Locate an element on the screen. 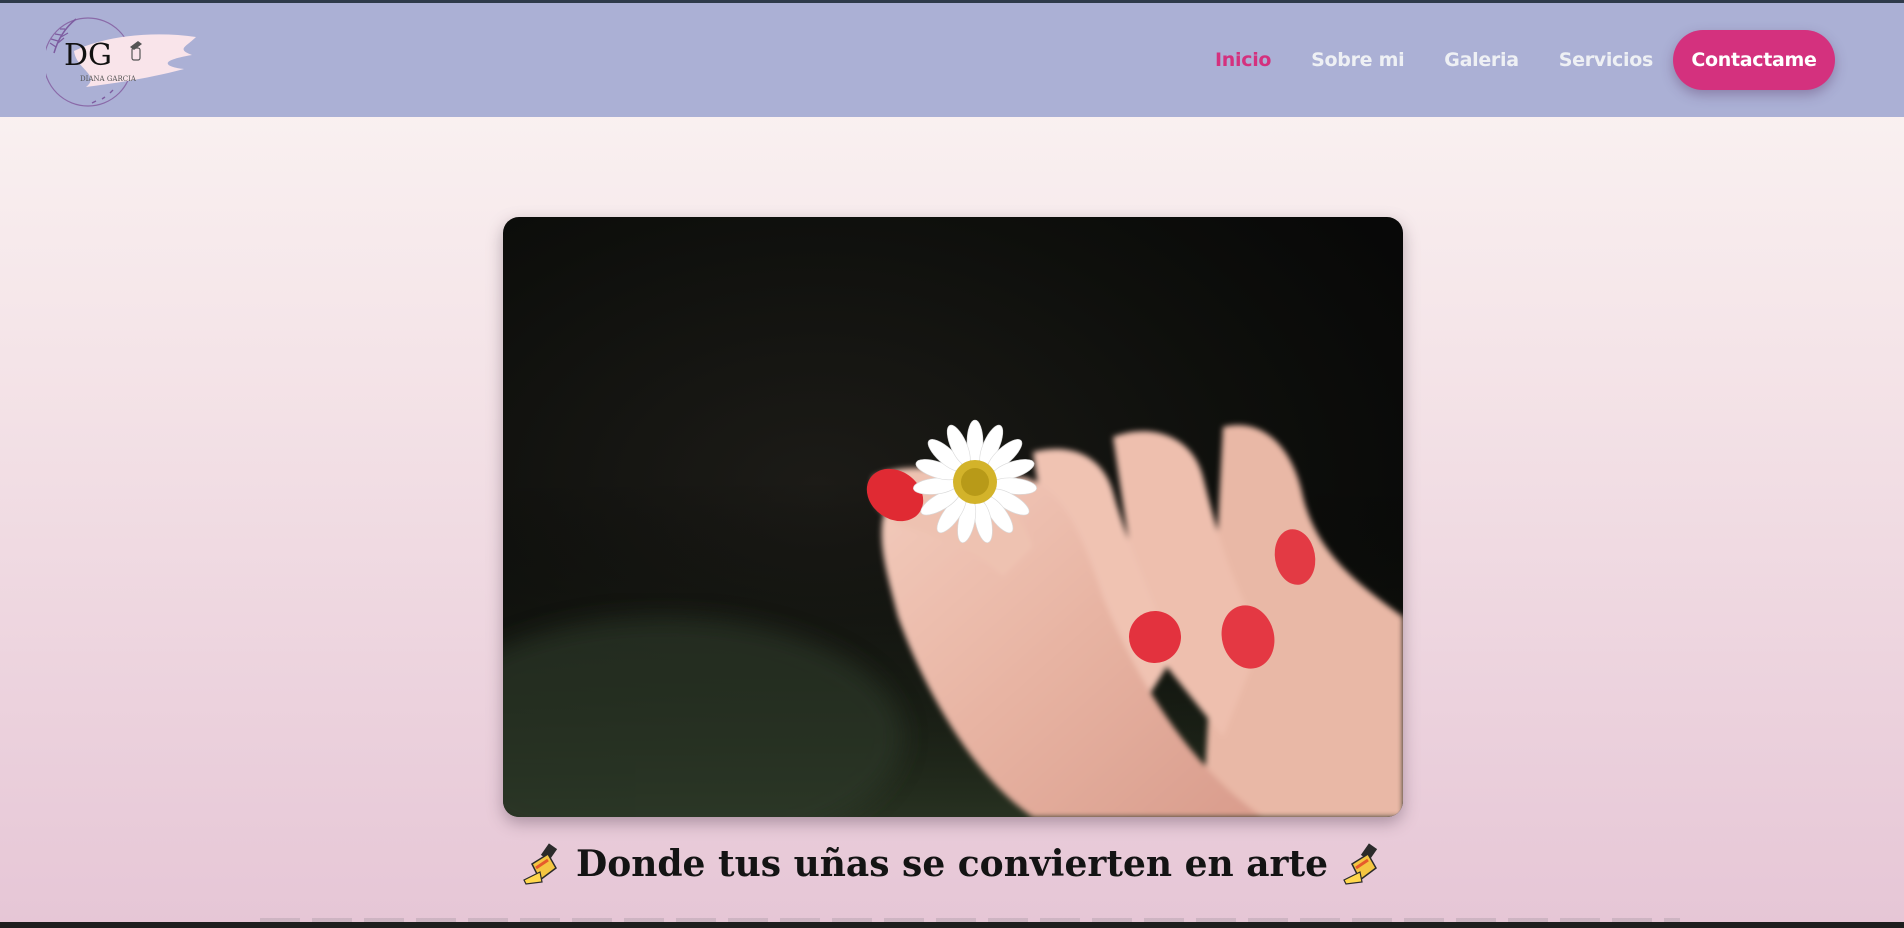 This screenshot has height=928, width=1904. brand-logo: DG DIANA GARCIA is located at coordinates (120, 62).